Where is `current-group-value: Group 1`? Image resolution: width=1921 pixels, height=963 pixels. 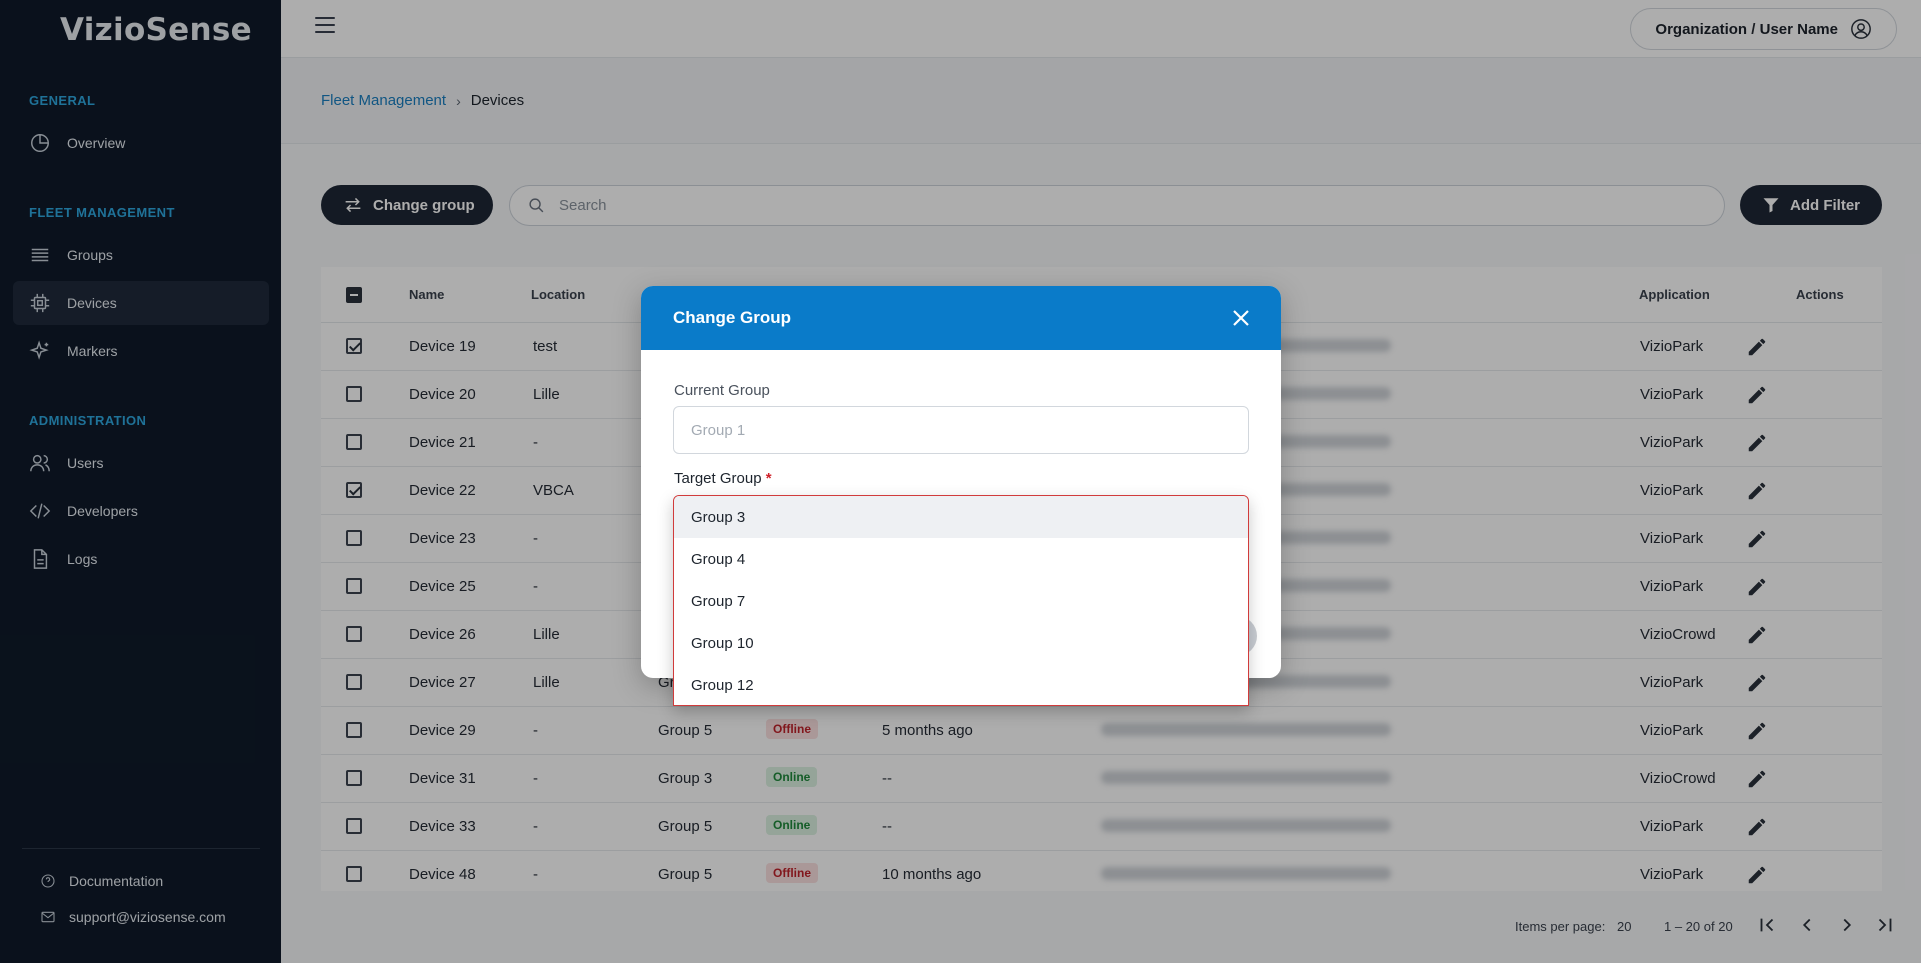
current-group-value: Group 1 is located at coordinates (718, 430).